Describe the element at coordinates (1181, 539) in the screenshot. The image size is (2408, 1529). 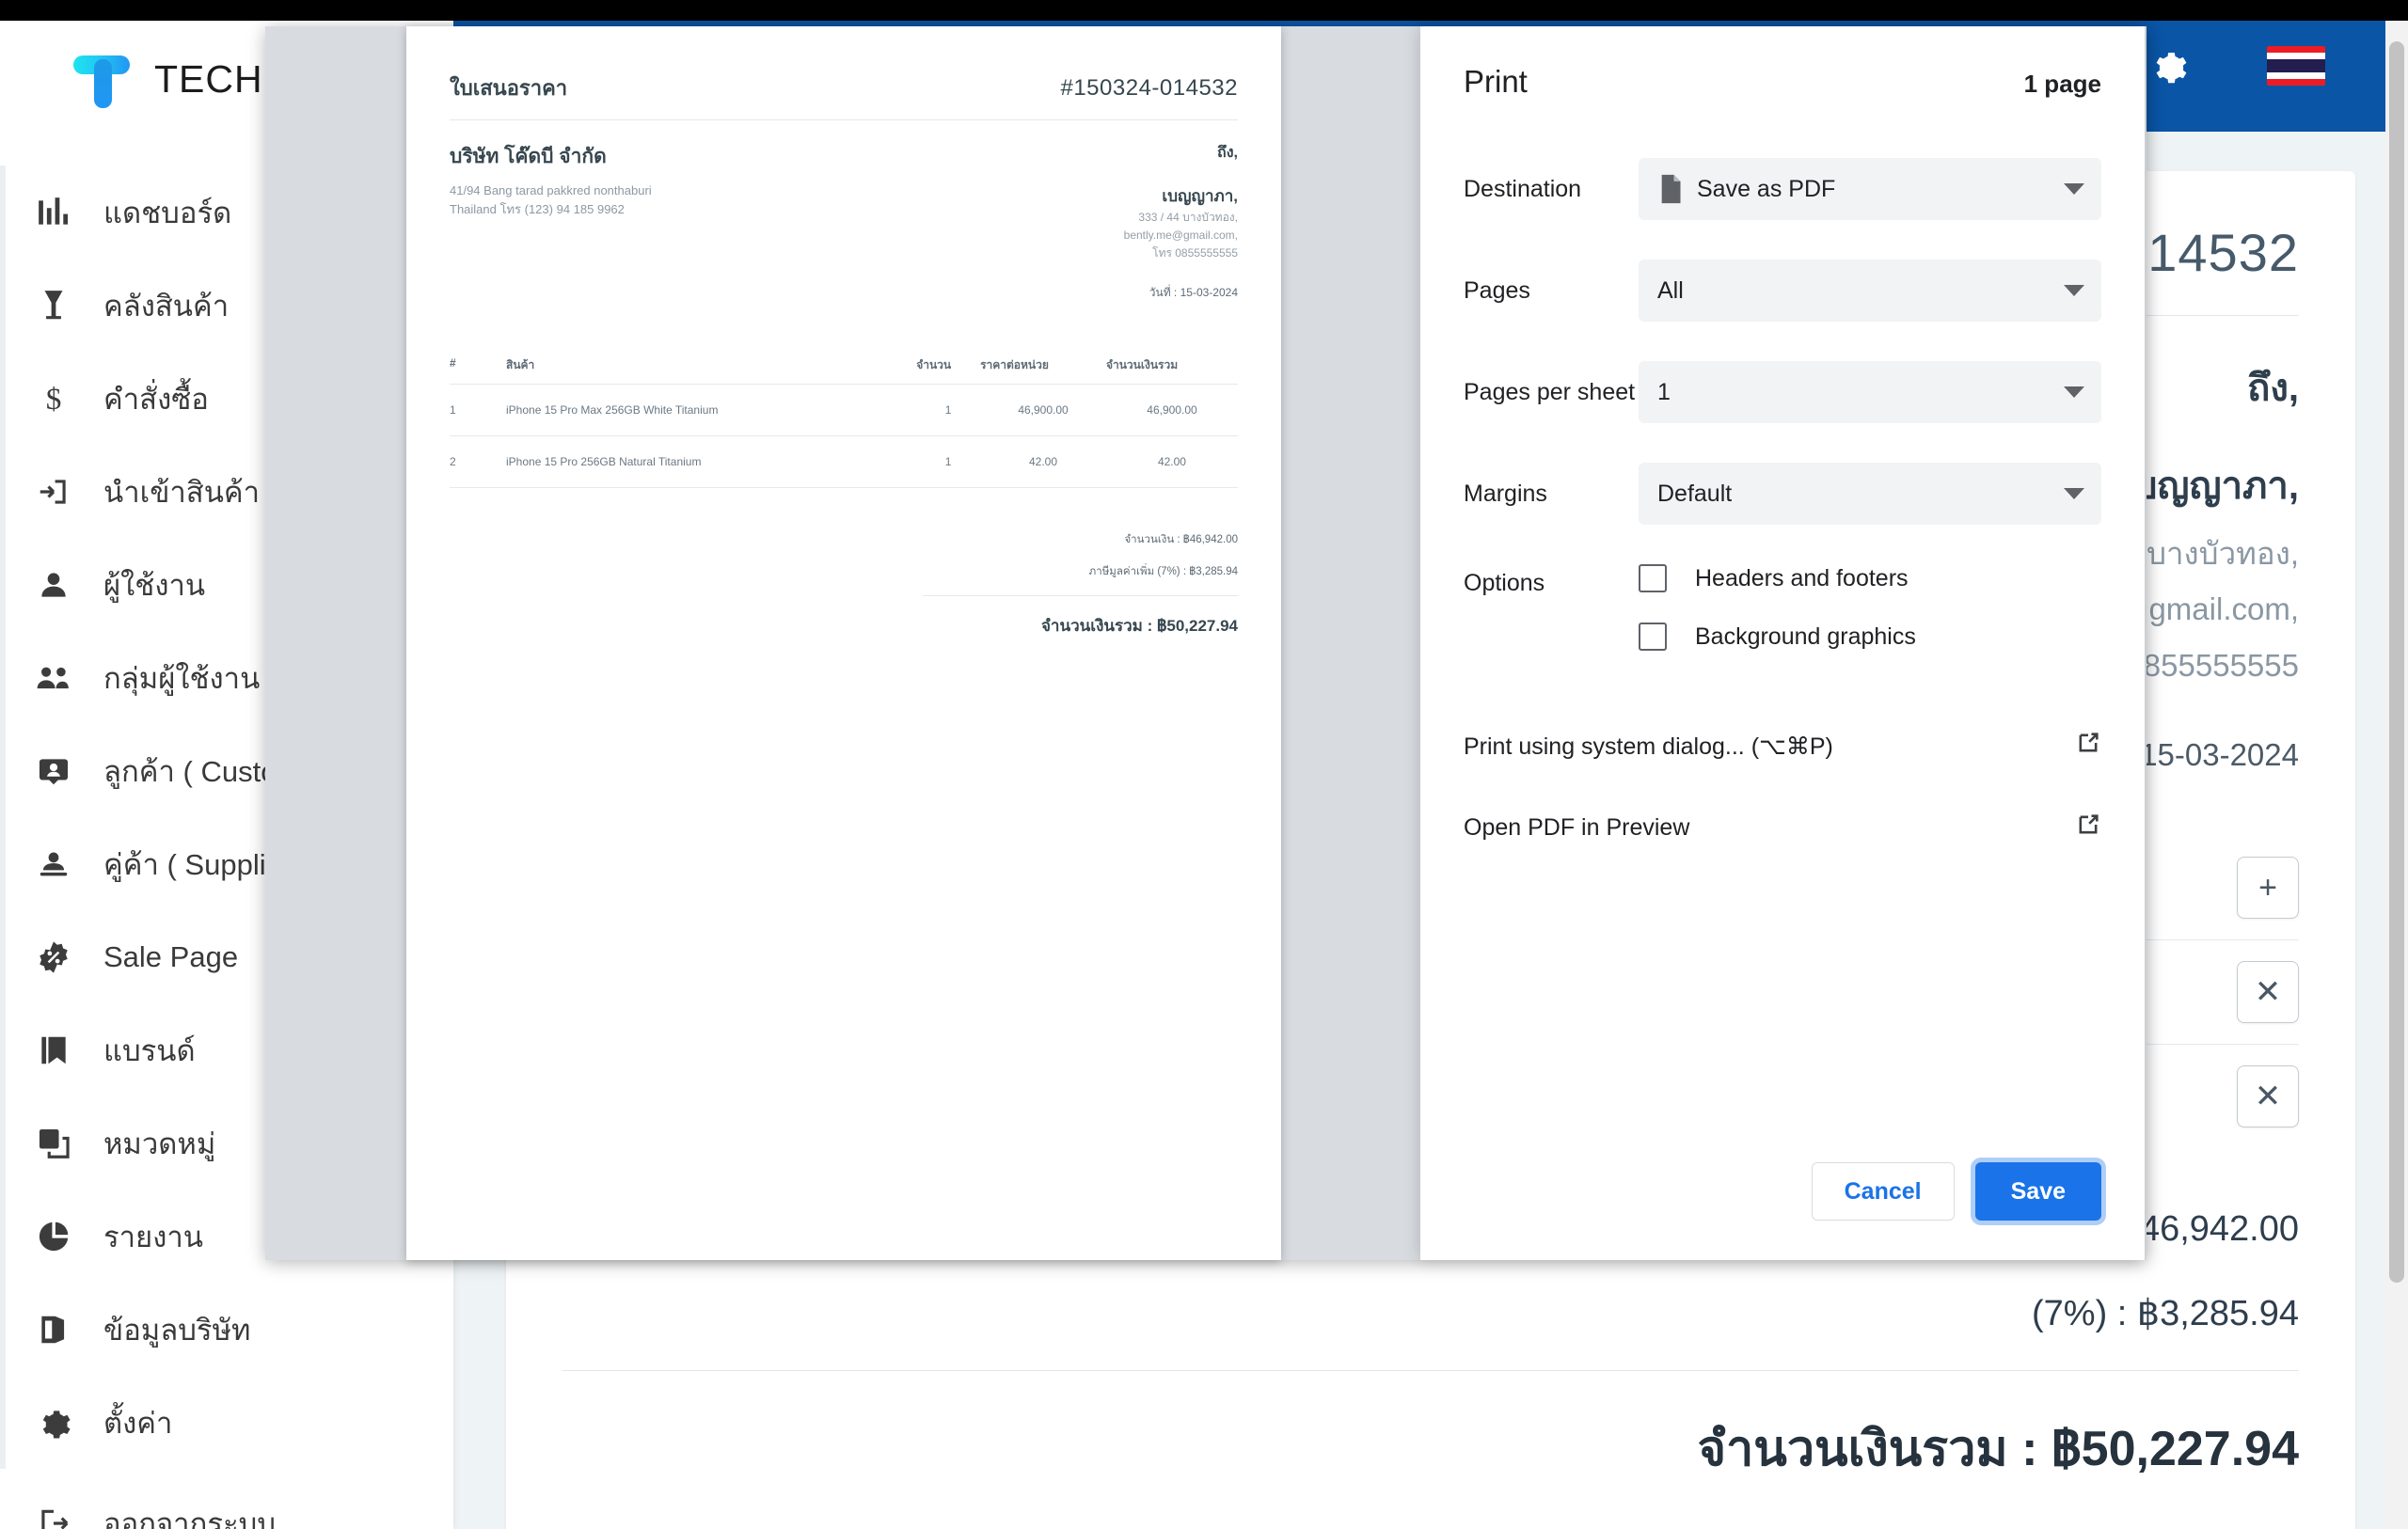
I see `preview-subtotal: จำนวนเงิน : ฿46,942.00` at that location.